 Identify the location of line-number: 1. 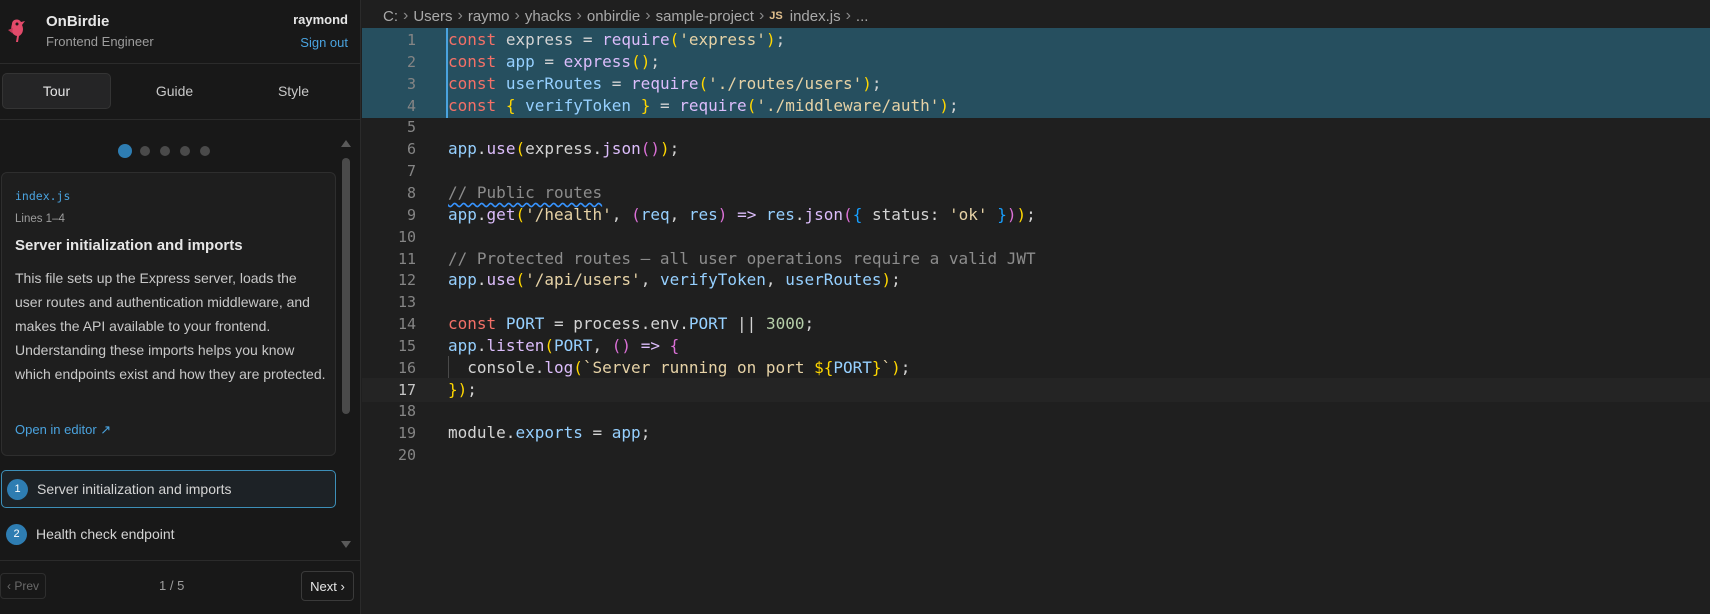
(411, 40).